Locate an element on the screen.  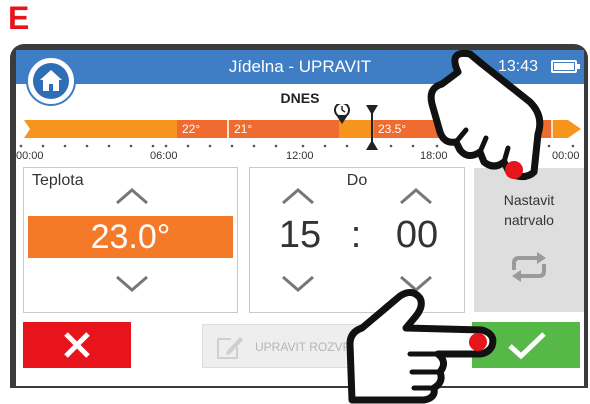
hours-value: 15 is located at coordinates (300, 235).